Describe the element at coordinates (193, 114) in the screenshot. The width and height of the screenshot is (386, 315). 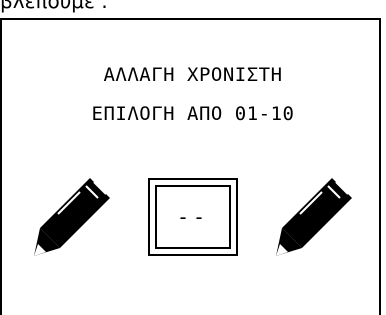
I see `screen-instruction: ΕΠΙΛΟΓΗ ΑΠΟ 01-10` at that location.